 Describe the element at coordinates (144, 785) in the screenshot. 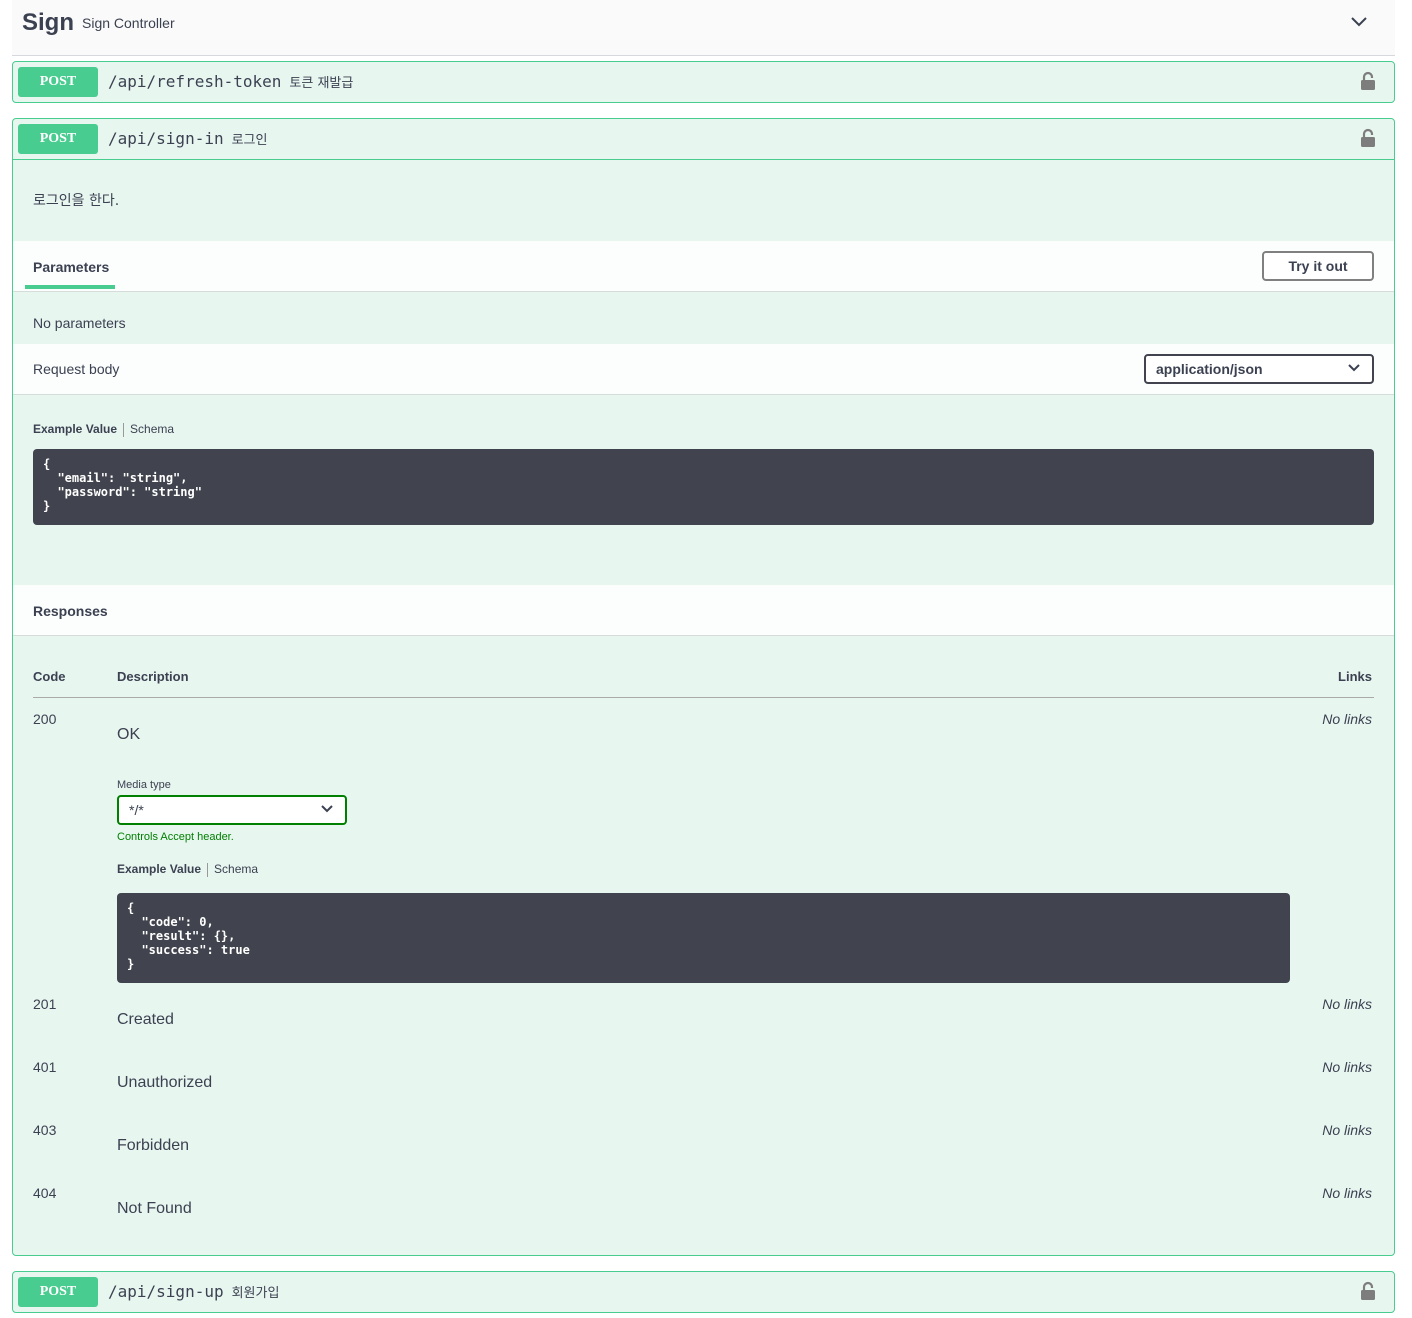

I see `media-type-label: Media type` at that location.